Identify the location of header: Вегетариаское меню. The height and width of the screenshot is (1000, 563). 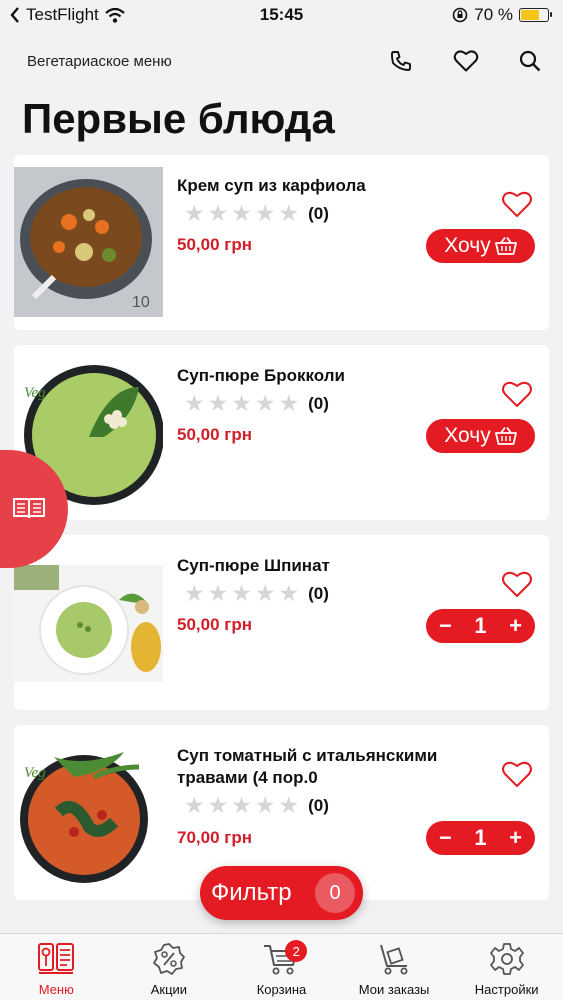
(281, 61).